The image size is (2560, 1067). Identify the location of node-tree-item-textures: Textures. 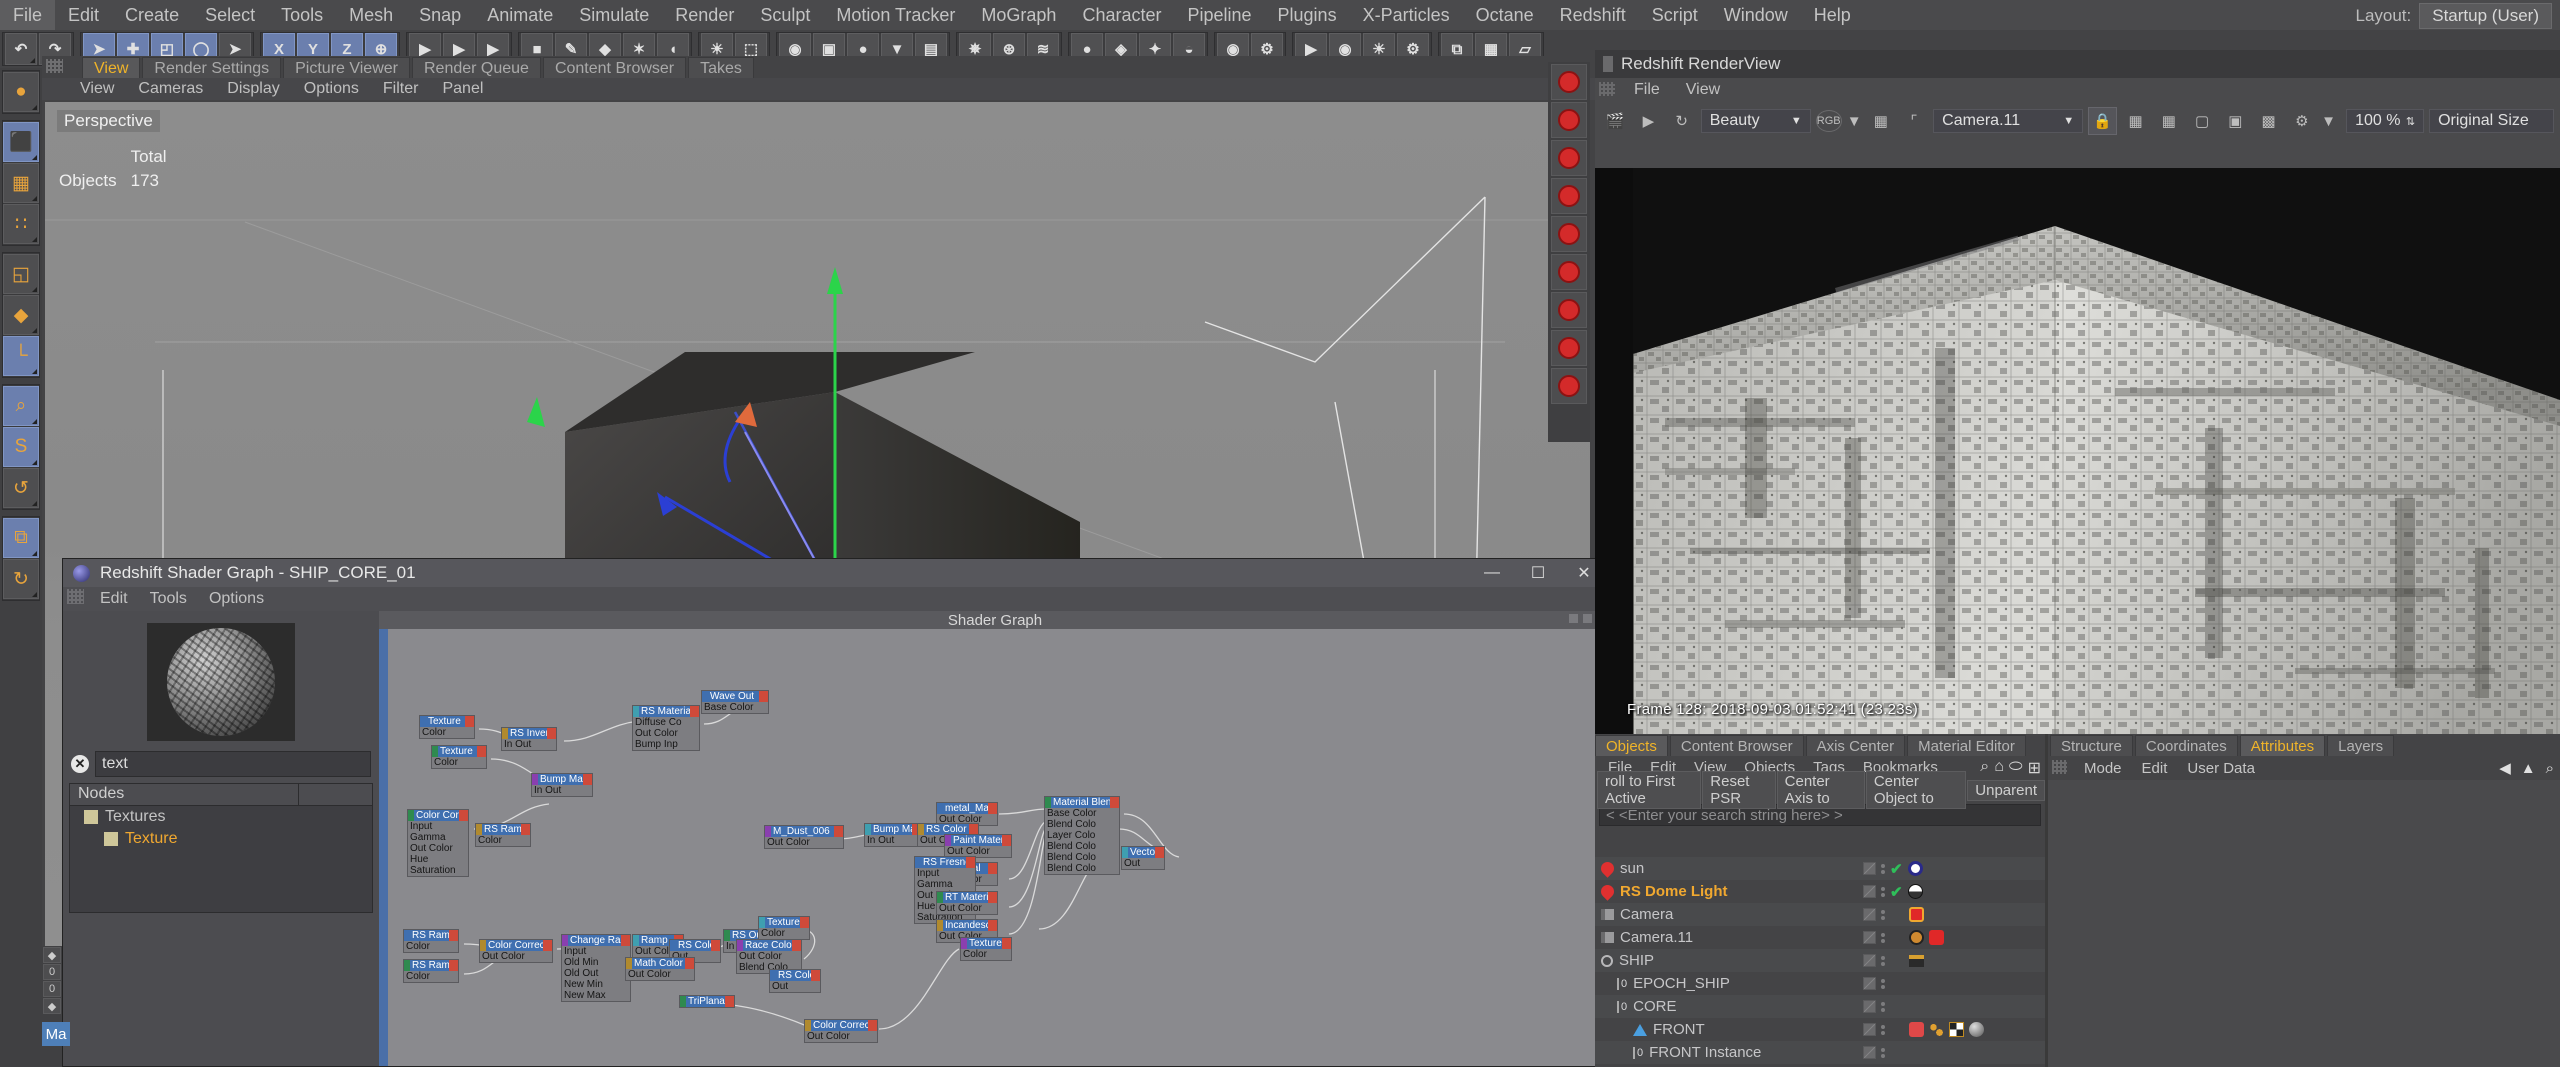
(221, 817).